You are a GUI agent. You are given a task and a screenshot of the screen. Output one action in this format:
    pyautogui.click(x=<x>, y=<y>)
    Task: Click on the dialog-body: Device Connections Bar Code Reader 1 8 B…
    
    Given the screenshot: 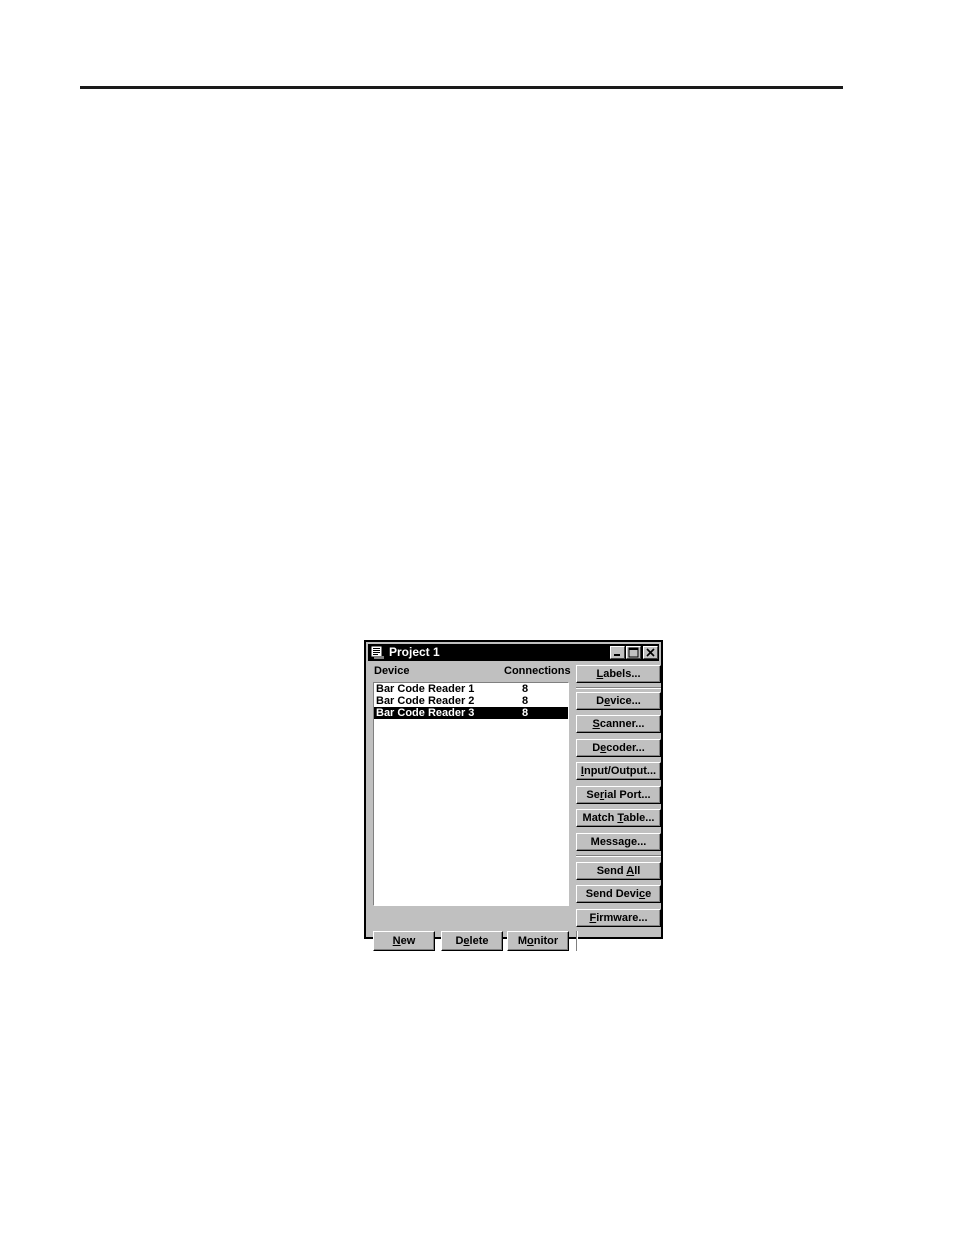 What is the action you would take?
    pyautogui.click(x=514, y=806)
    